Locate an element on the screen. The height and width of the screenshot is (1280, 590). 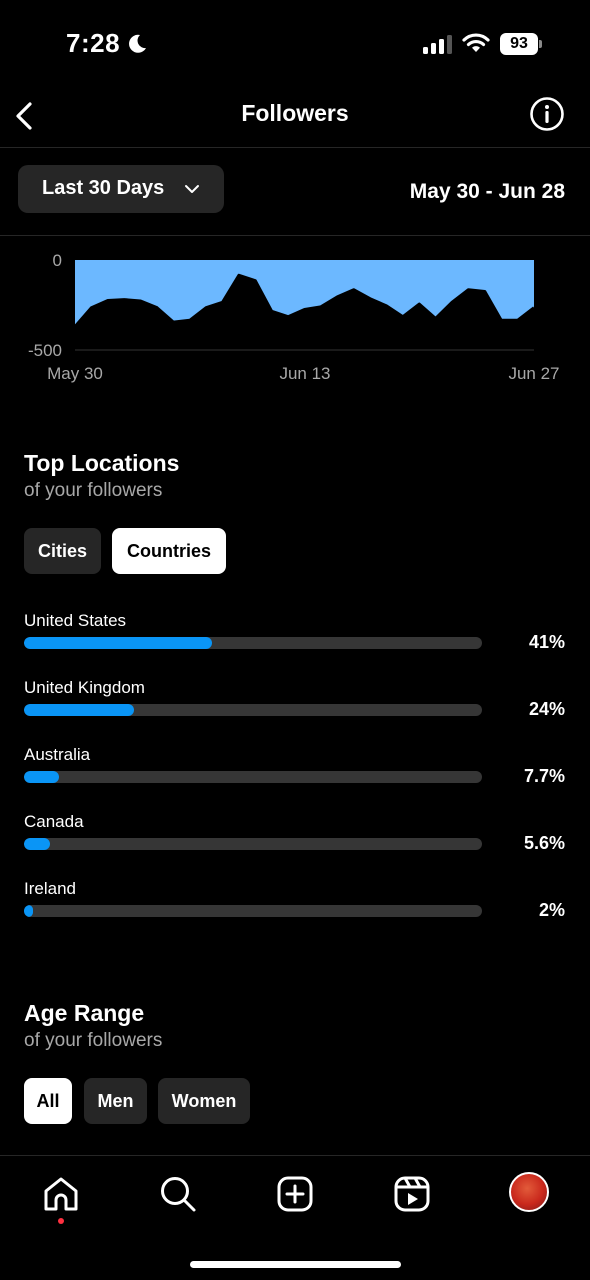
location-row: United States 41% is located at coordinates (295, 641).